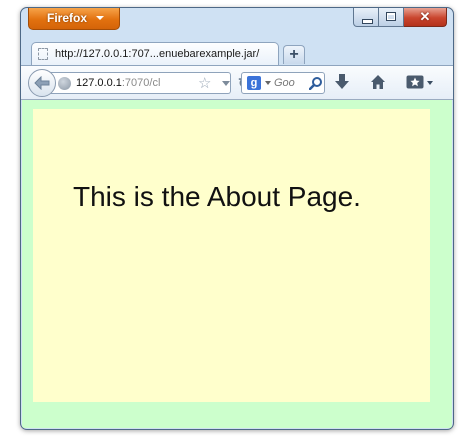 The image size is (470, 444). Describe the element at coordinates (294, 54) in the screenshot. I see `new-tab-button: +` at that location.